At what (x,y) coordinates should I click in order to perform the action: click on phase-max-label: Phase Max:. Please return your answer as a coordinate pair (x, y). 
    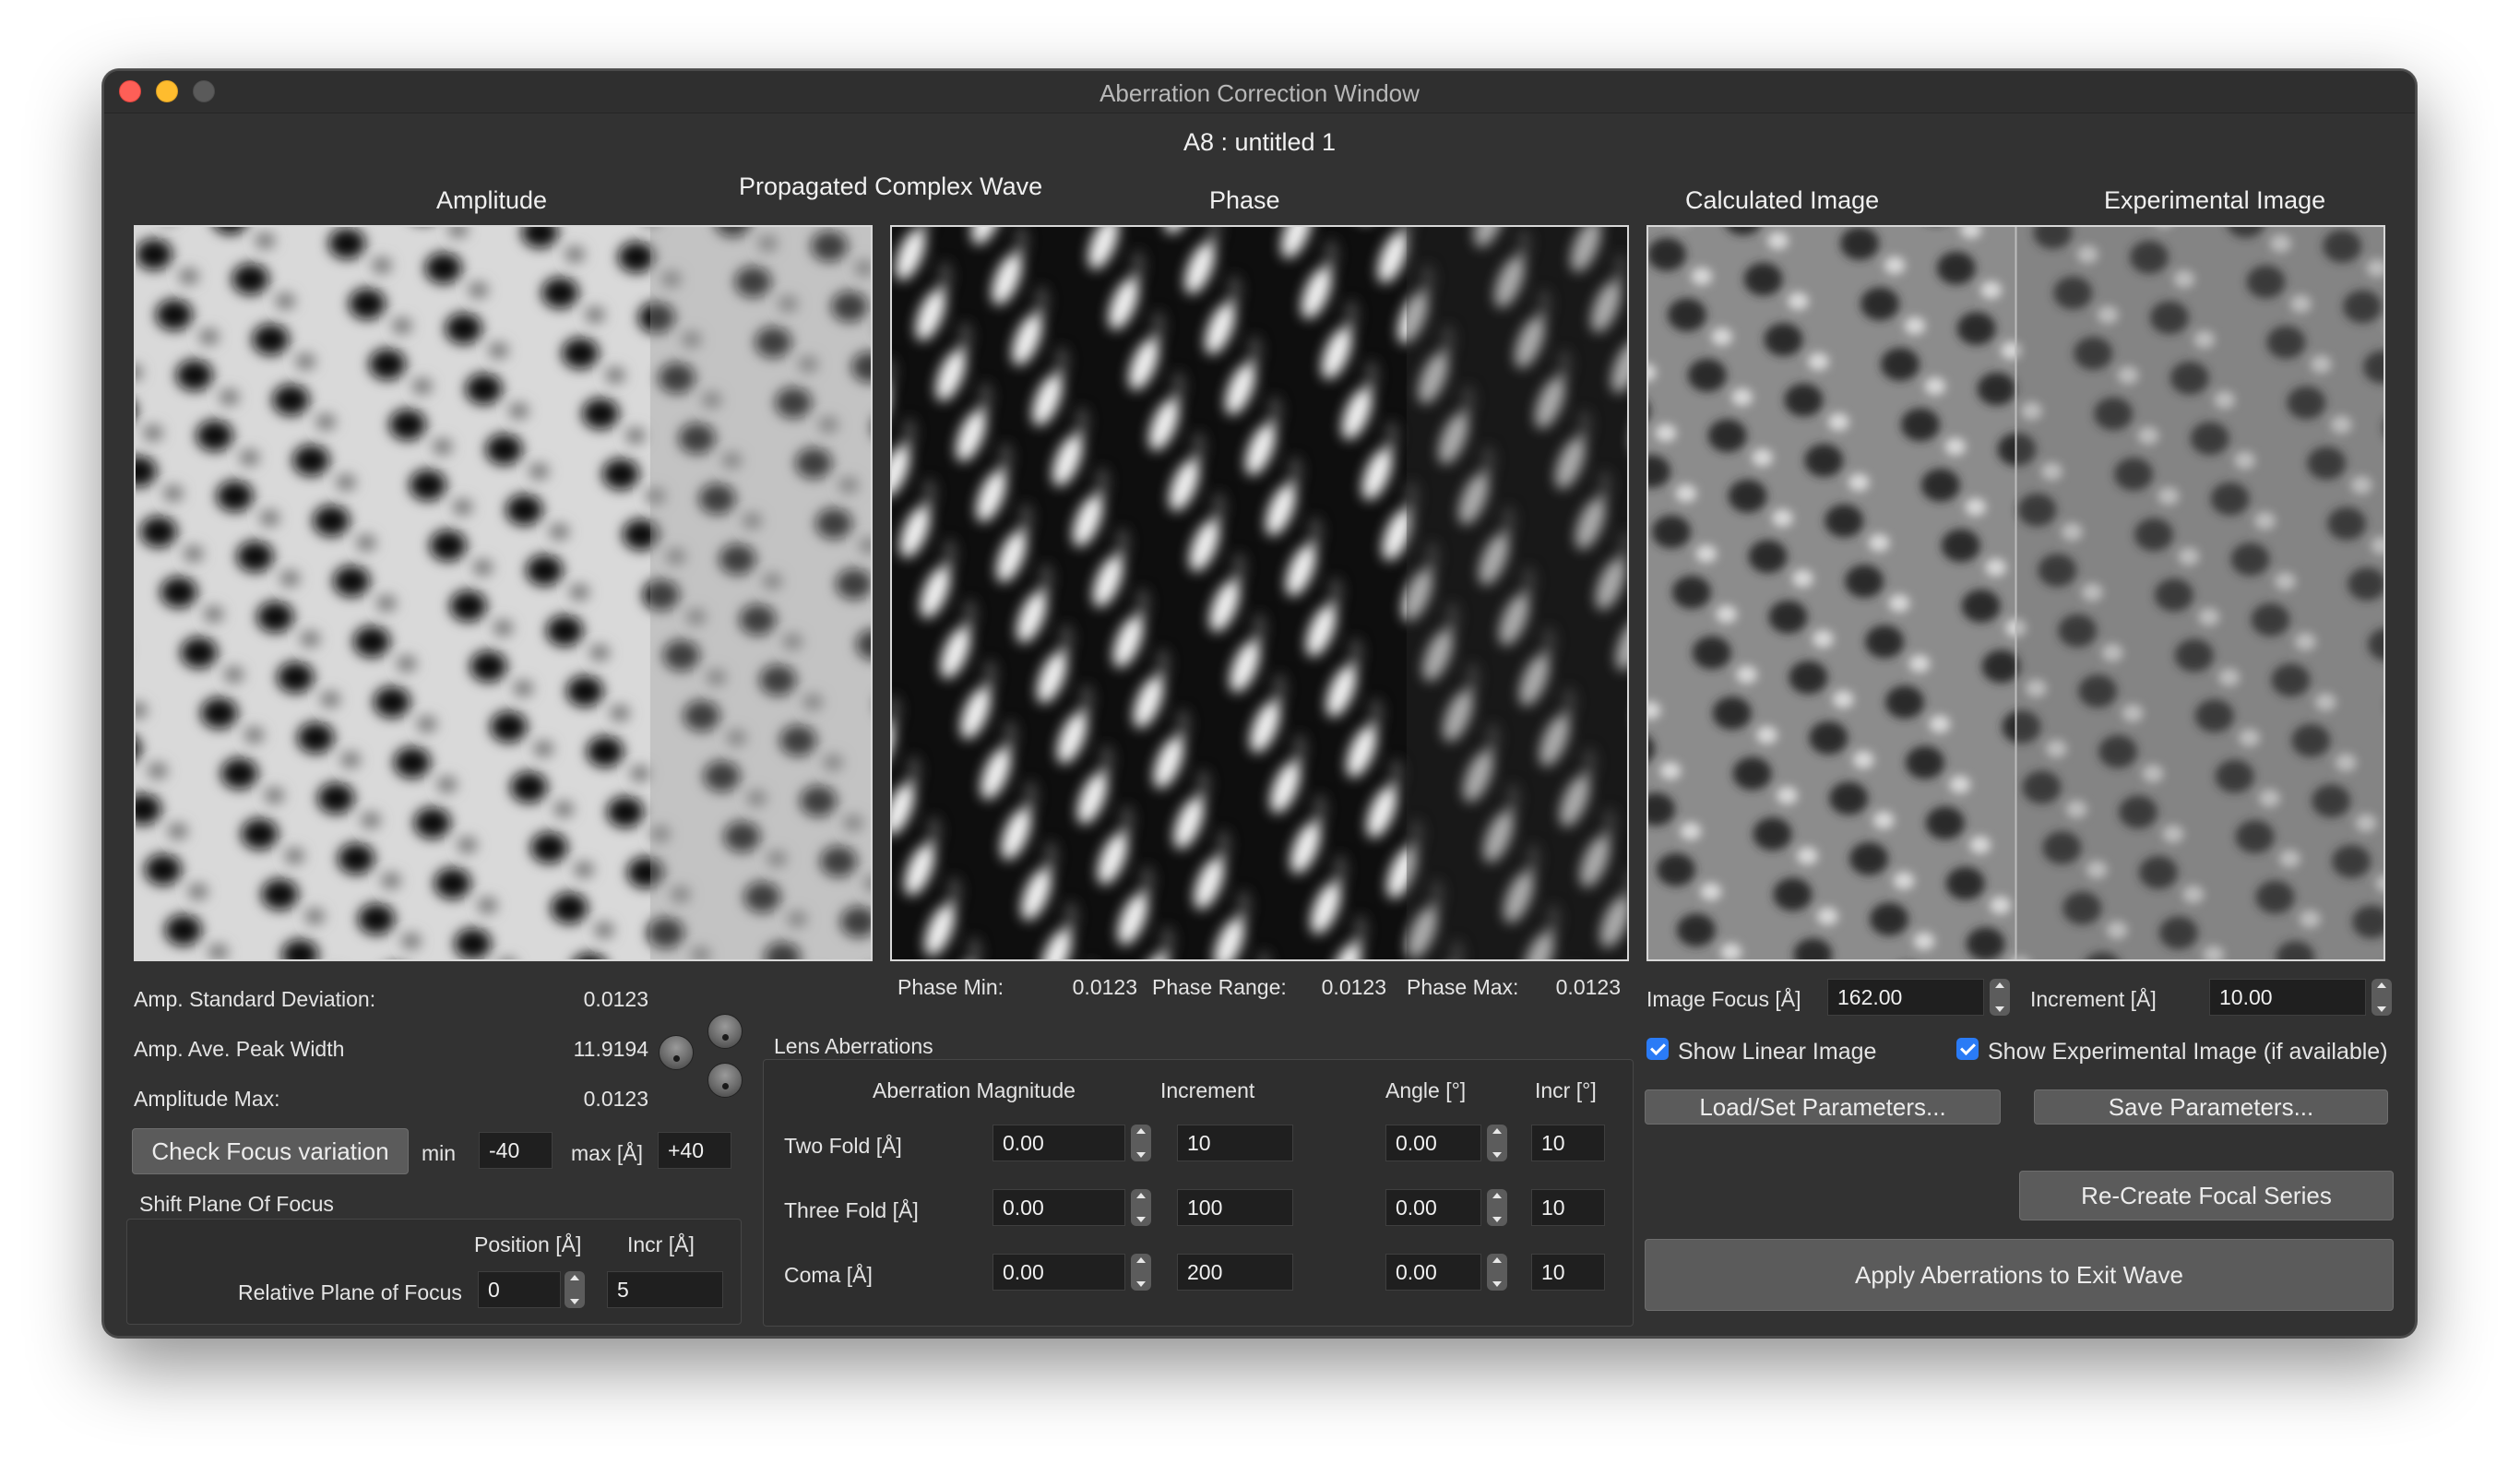
    Looking at the image, I should click on (1463, 987).